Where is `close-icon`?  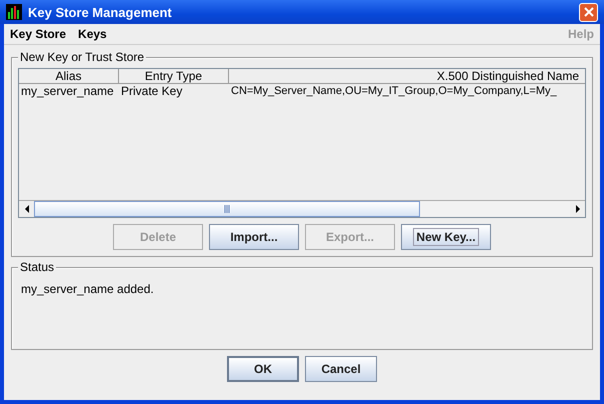
close-icon is located at coordinates (589, 12).